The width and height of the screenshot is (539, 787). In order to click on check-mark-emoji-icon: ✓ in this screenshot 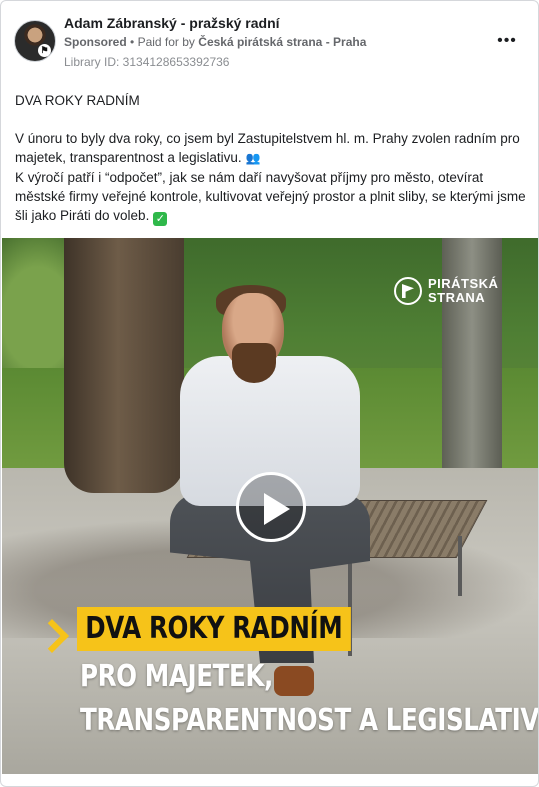, I will do `click(160, 219)`.